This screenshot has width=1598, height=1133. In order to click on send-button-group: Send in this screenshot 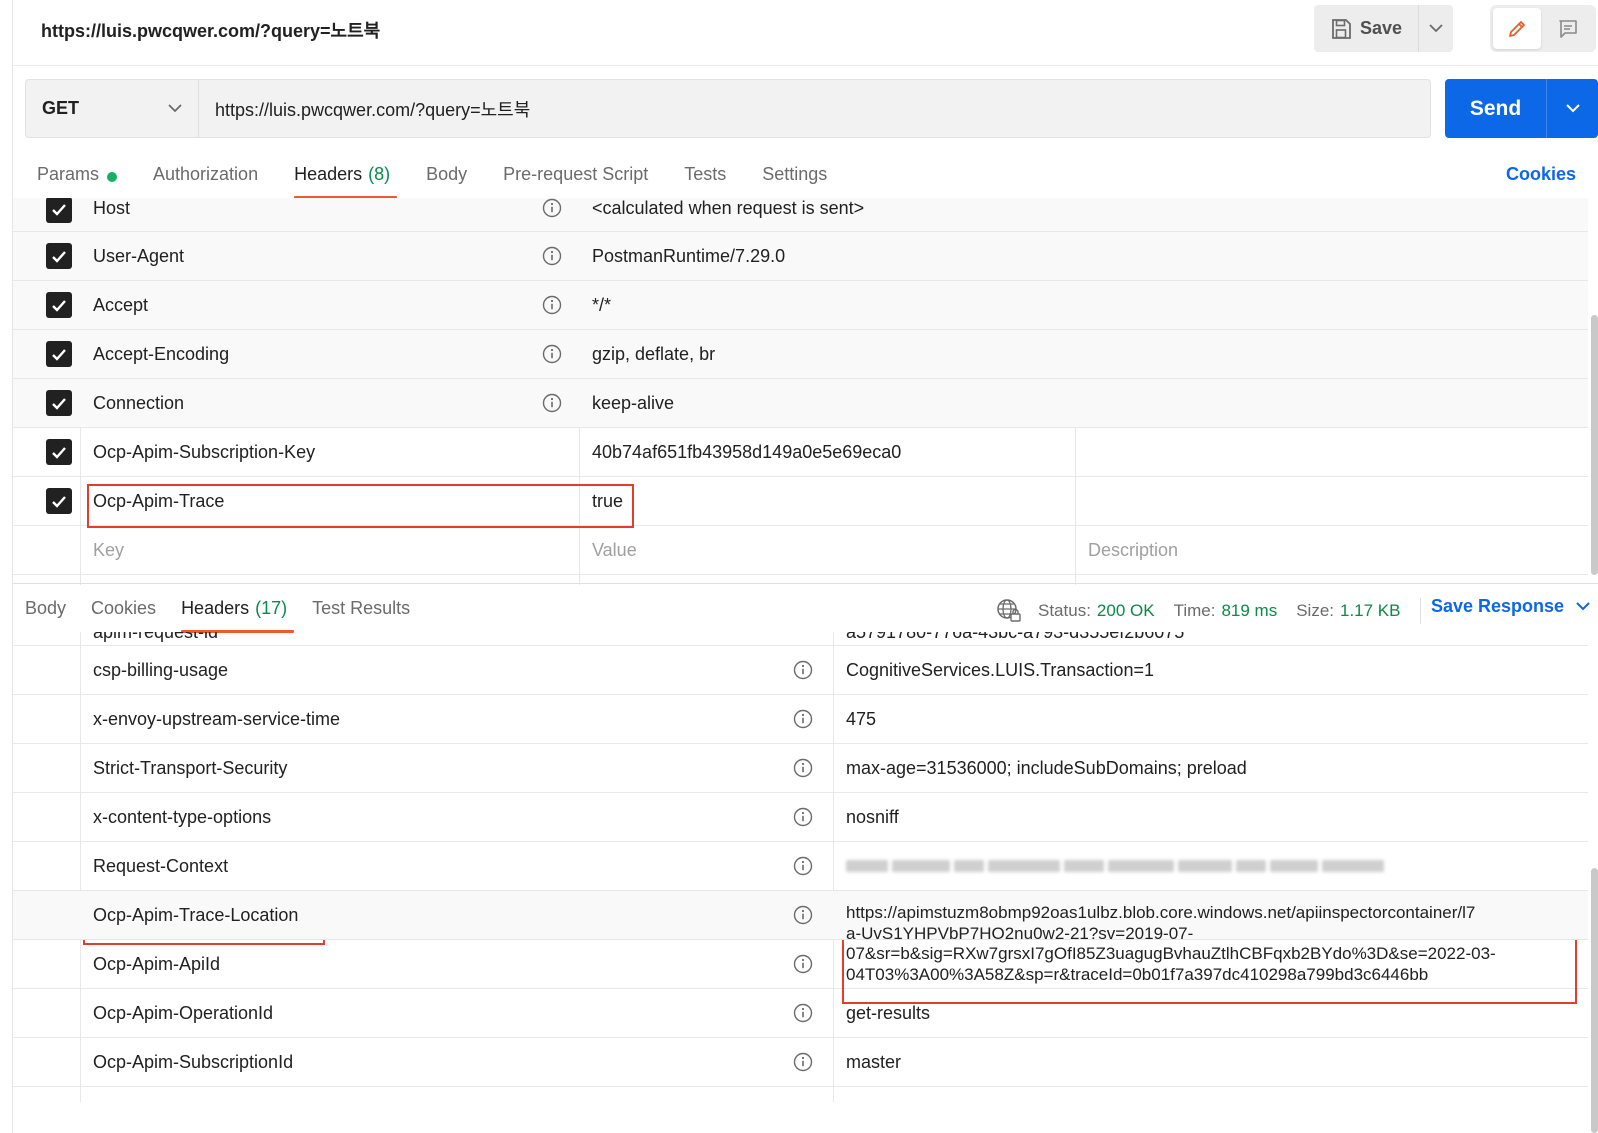, I will do `click(1521, 108)`.